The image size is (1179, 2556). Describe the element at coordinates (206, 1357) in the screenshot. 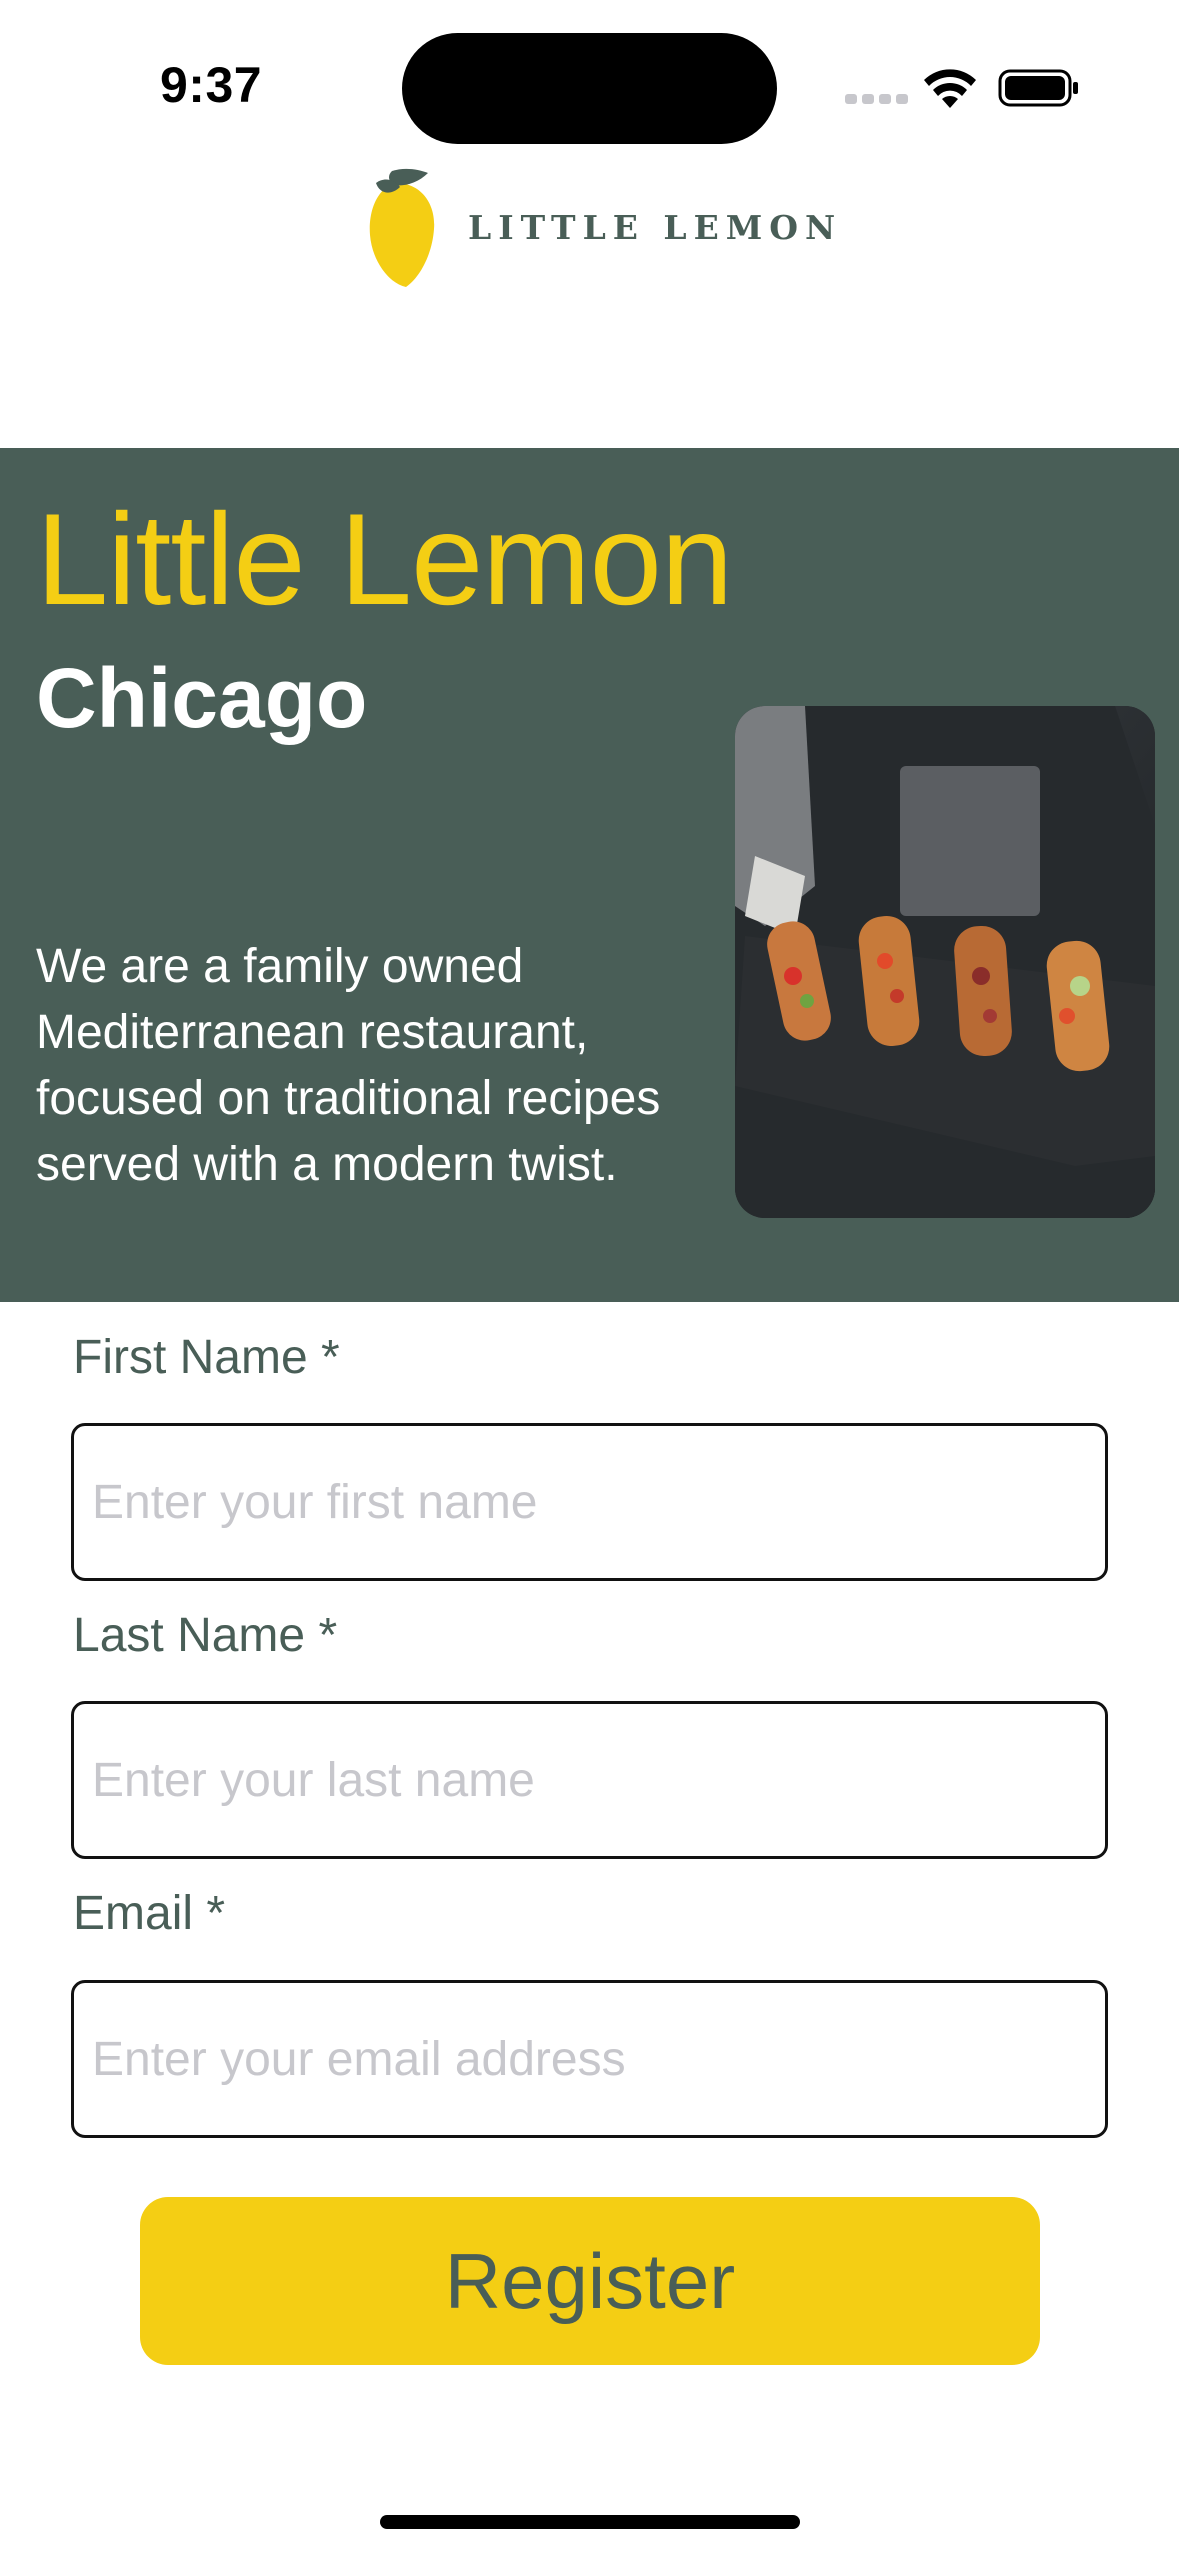

I see `first-name-label: First Name *` at that location.